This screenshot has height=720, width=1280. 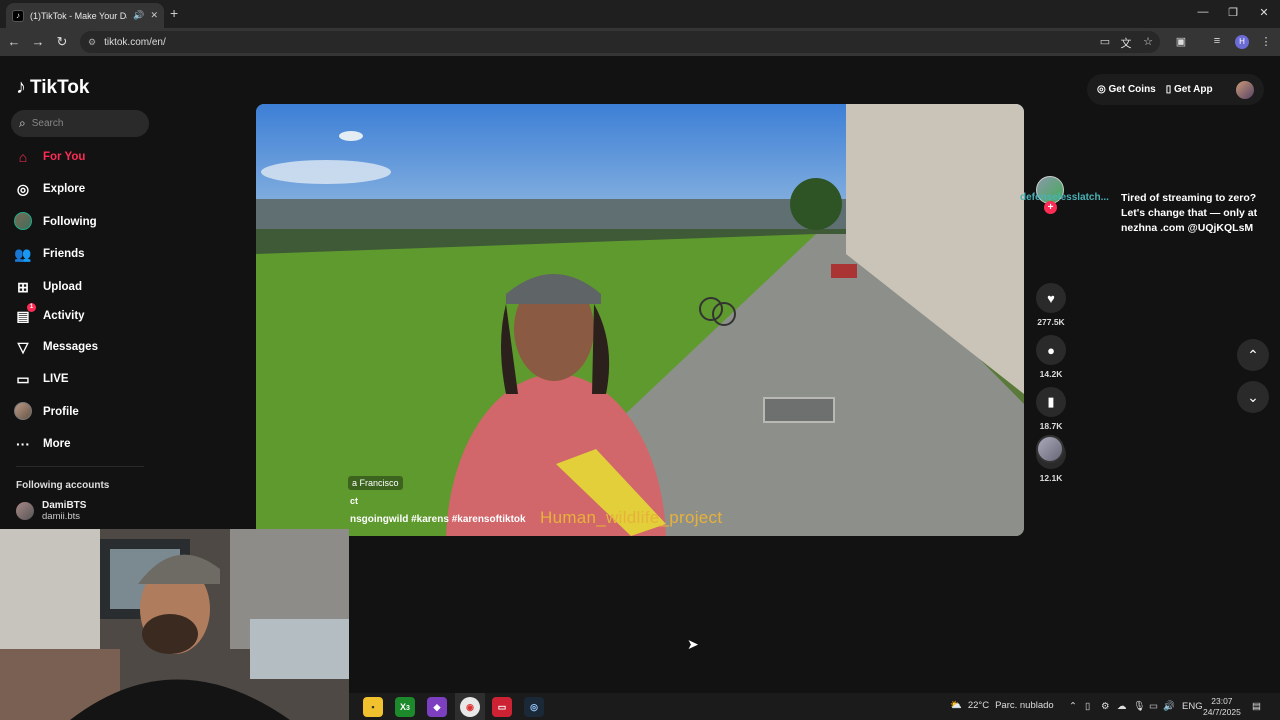 What do you see at coordinates (1192, 706) in the screenshot?
I see `language-indicator: ENG` at bounding box center [1192, 706].